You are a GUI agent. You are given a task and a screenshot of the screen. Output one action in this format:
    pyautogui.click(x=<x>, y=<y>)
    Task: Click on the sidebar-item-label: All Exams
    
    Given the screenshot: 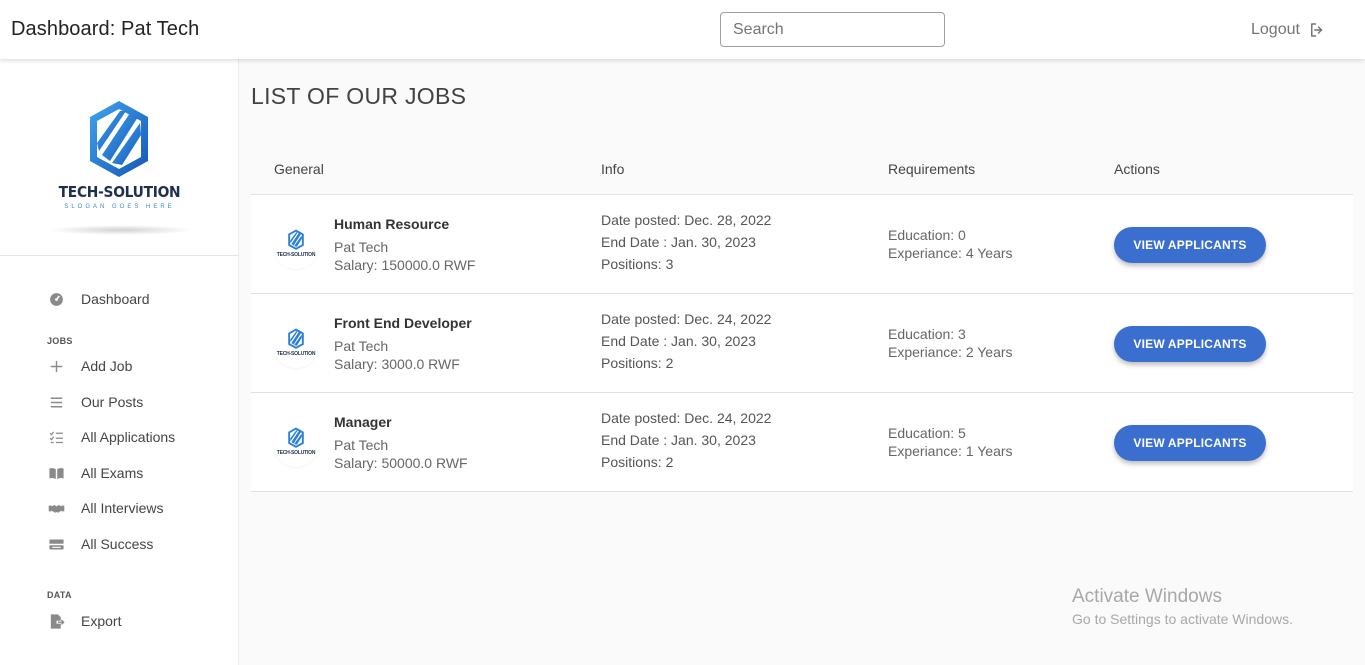 What is the action you would take?
    pyautogui.click(x=112, y=473)
    